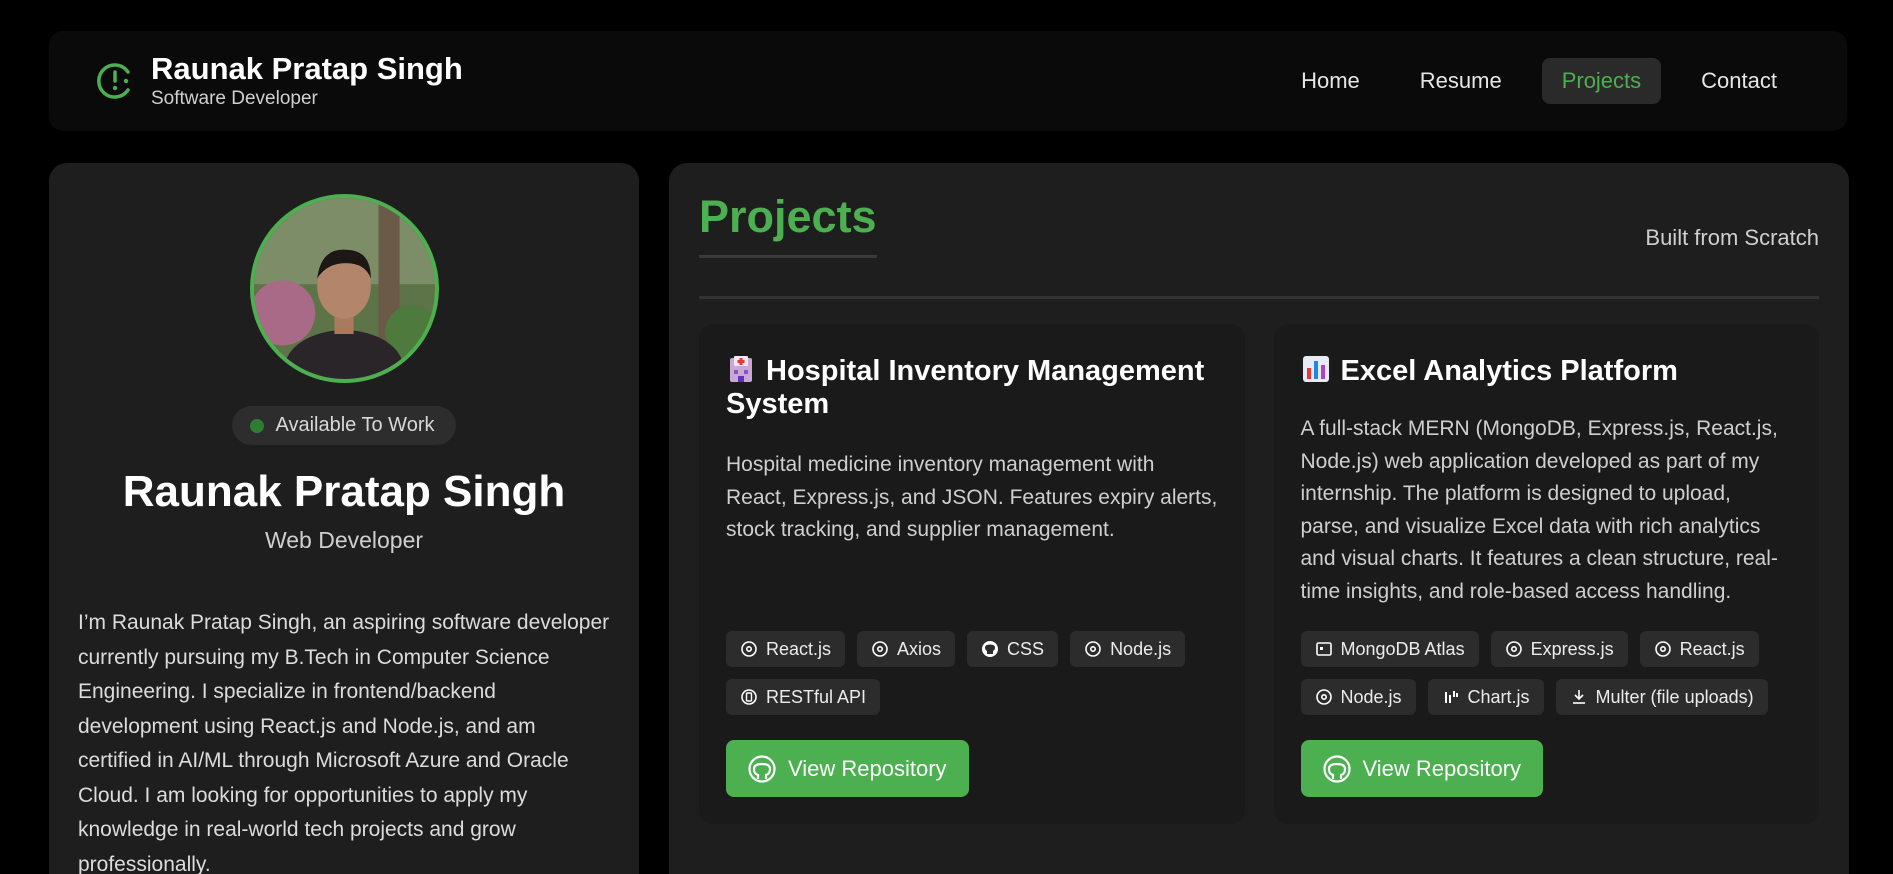 The height and width of the screenshot is (874, 1893). I want to click on project-title: Excel Analytics Platform, so click(1547, 371).